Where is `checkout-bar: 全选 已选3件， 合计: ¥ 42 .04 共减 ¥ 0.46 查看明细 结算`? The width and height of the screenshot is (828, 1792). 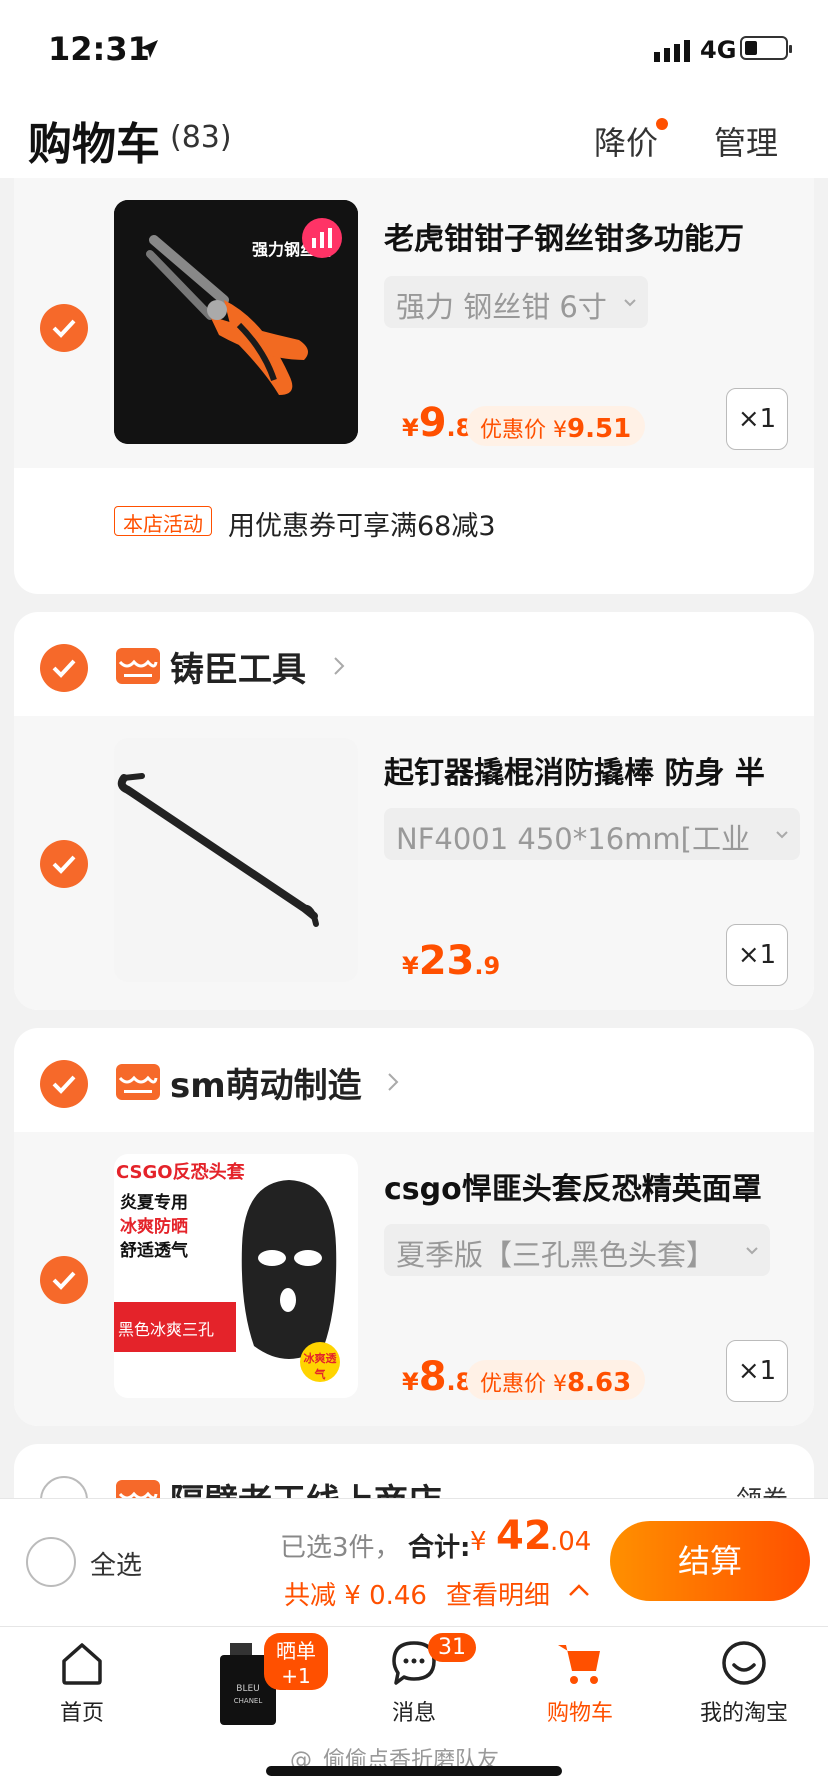 checkout-bar: 全选 已选3件， 合计: ¥ 42 .04 共减 ¥ 0.46 查看明细 结算 is located at coordinates (414, 1562).